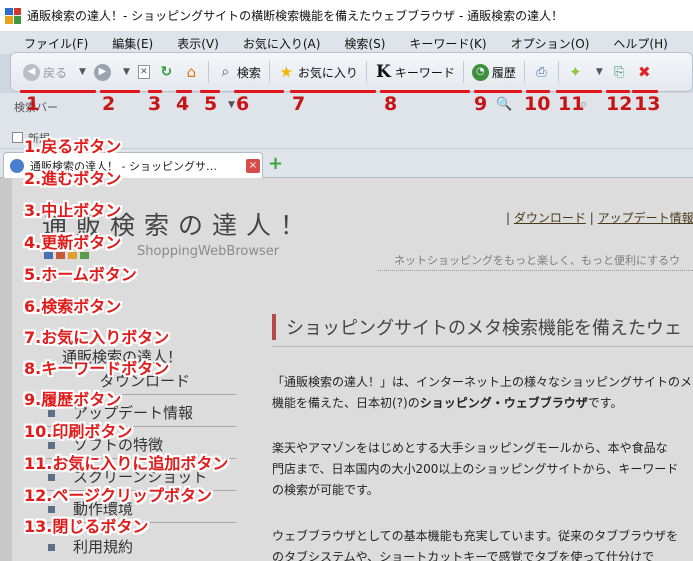 This screenshot has height=561, width=693. I want to click on stop-button: ✕, so click(144, 72).